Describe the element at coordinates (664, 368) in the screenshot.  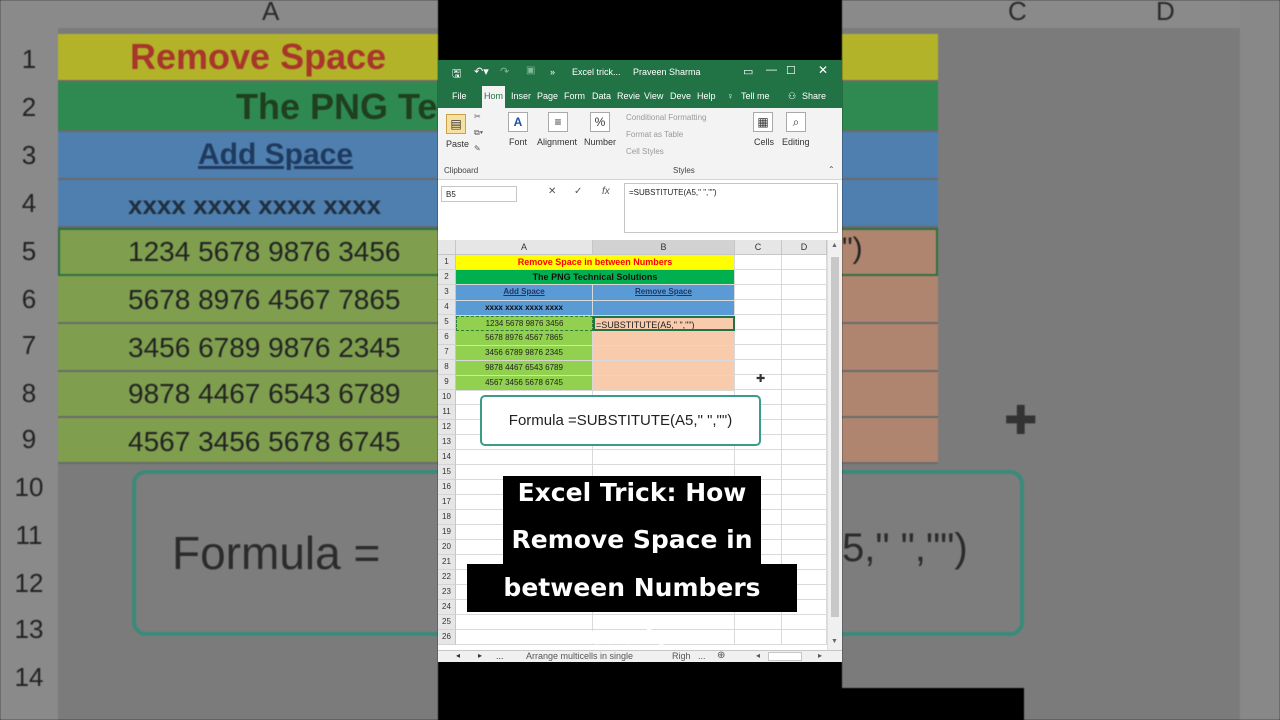
I see `cell-b8` at that location.